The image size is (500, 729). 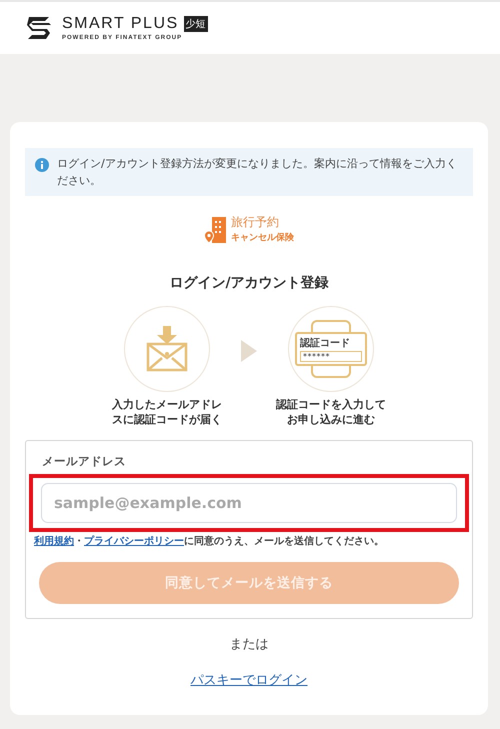 I want to click on product-subtitle: キャンセル保険, so click(x=262, y=238).